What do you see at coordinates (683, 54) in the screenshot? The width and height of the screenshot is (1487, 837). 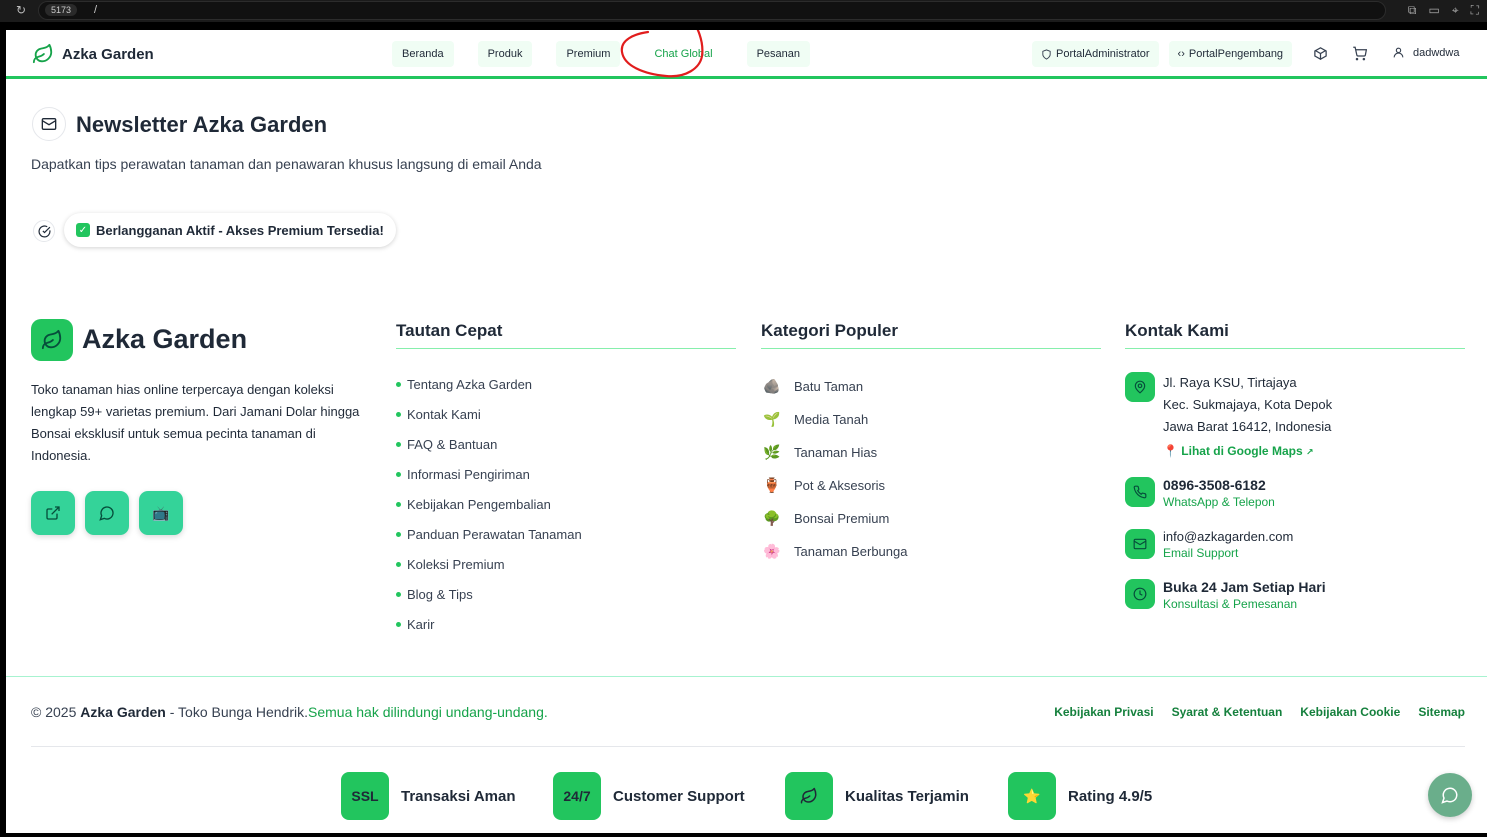 I see `nav-chat-global: Chat Global` at bounding box center [683, 54].